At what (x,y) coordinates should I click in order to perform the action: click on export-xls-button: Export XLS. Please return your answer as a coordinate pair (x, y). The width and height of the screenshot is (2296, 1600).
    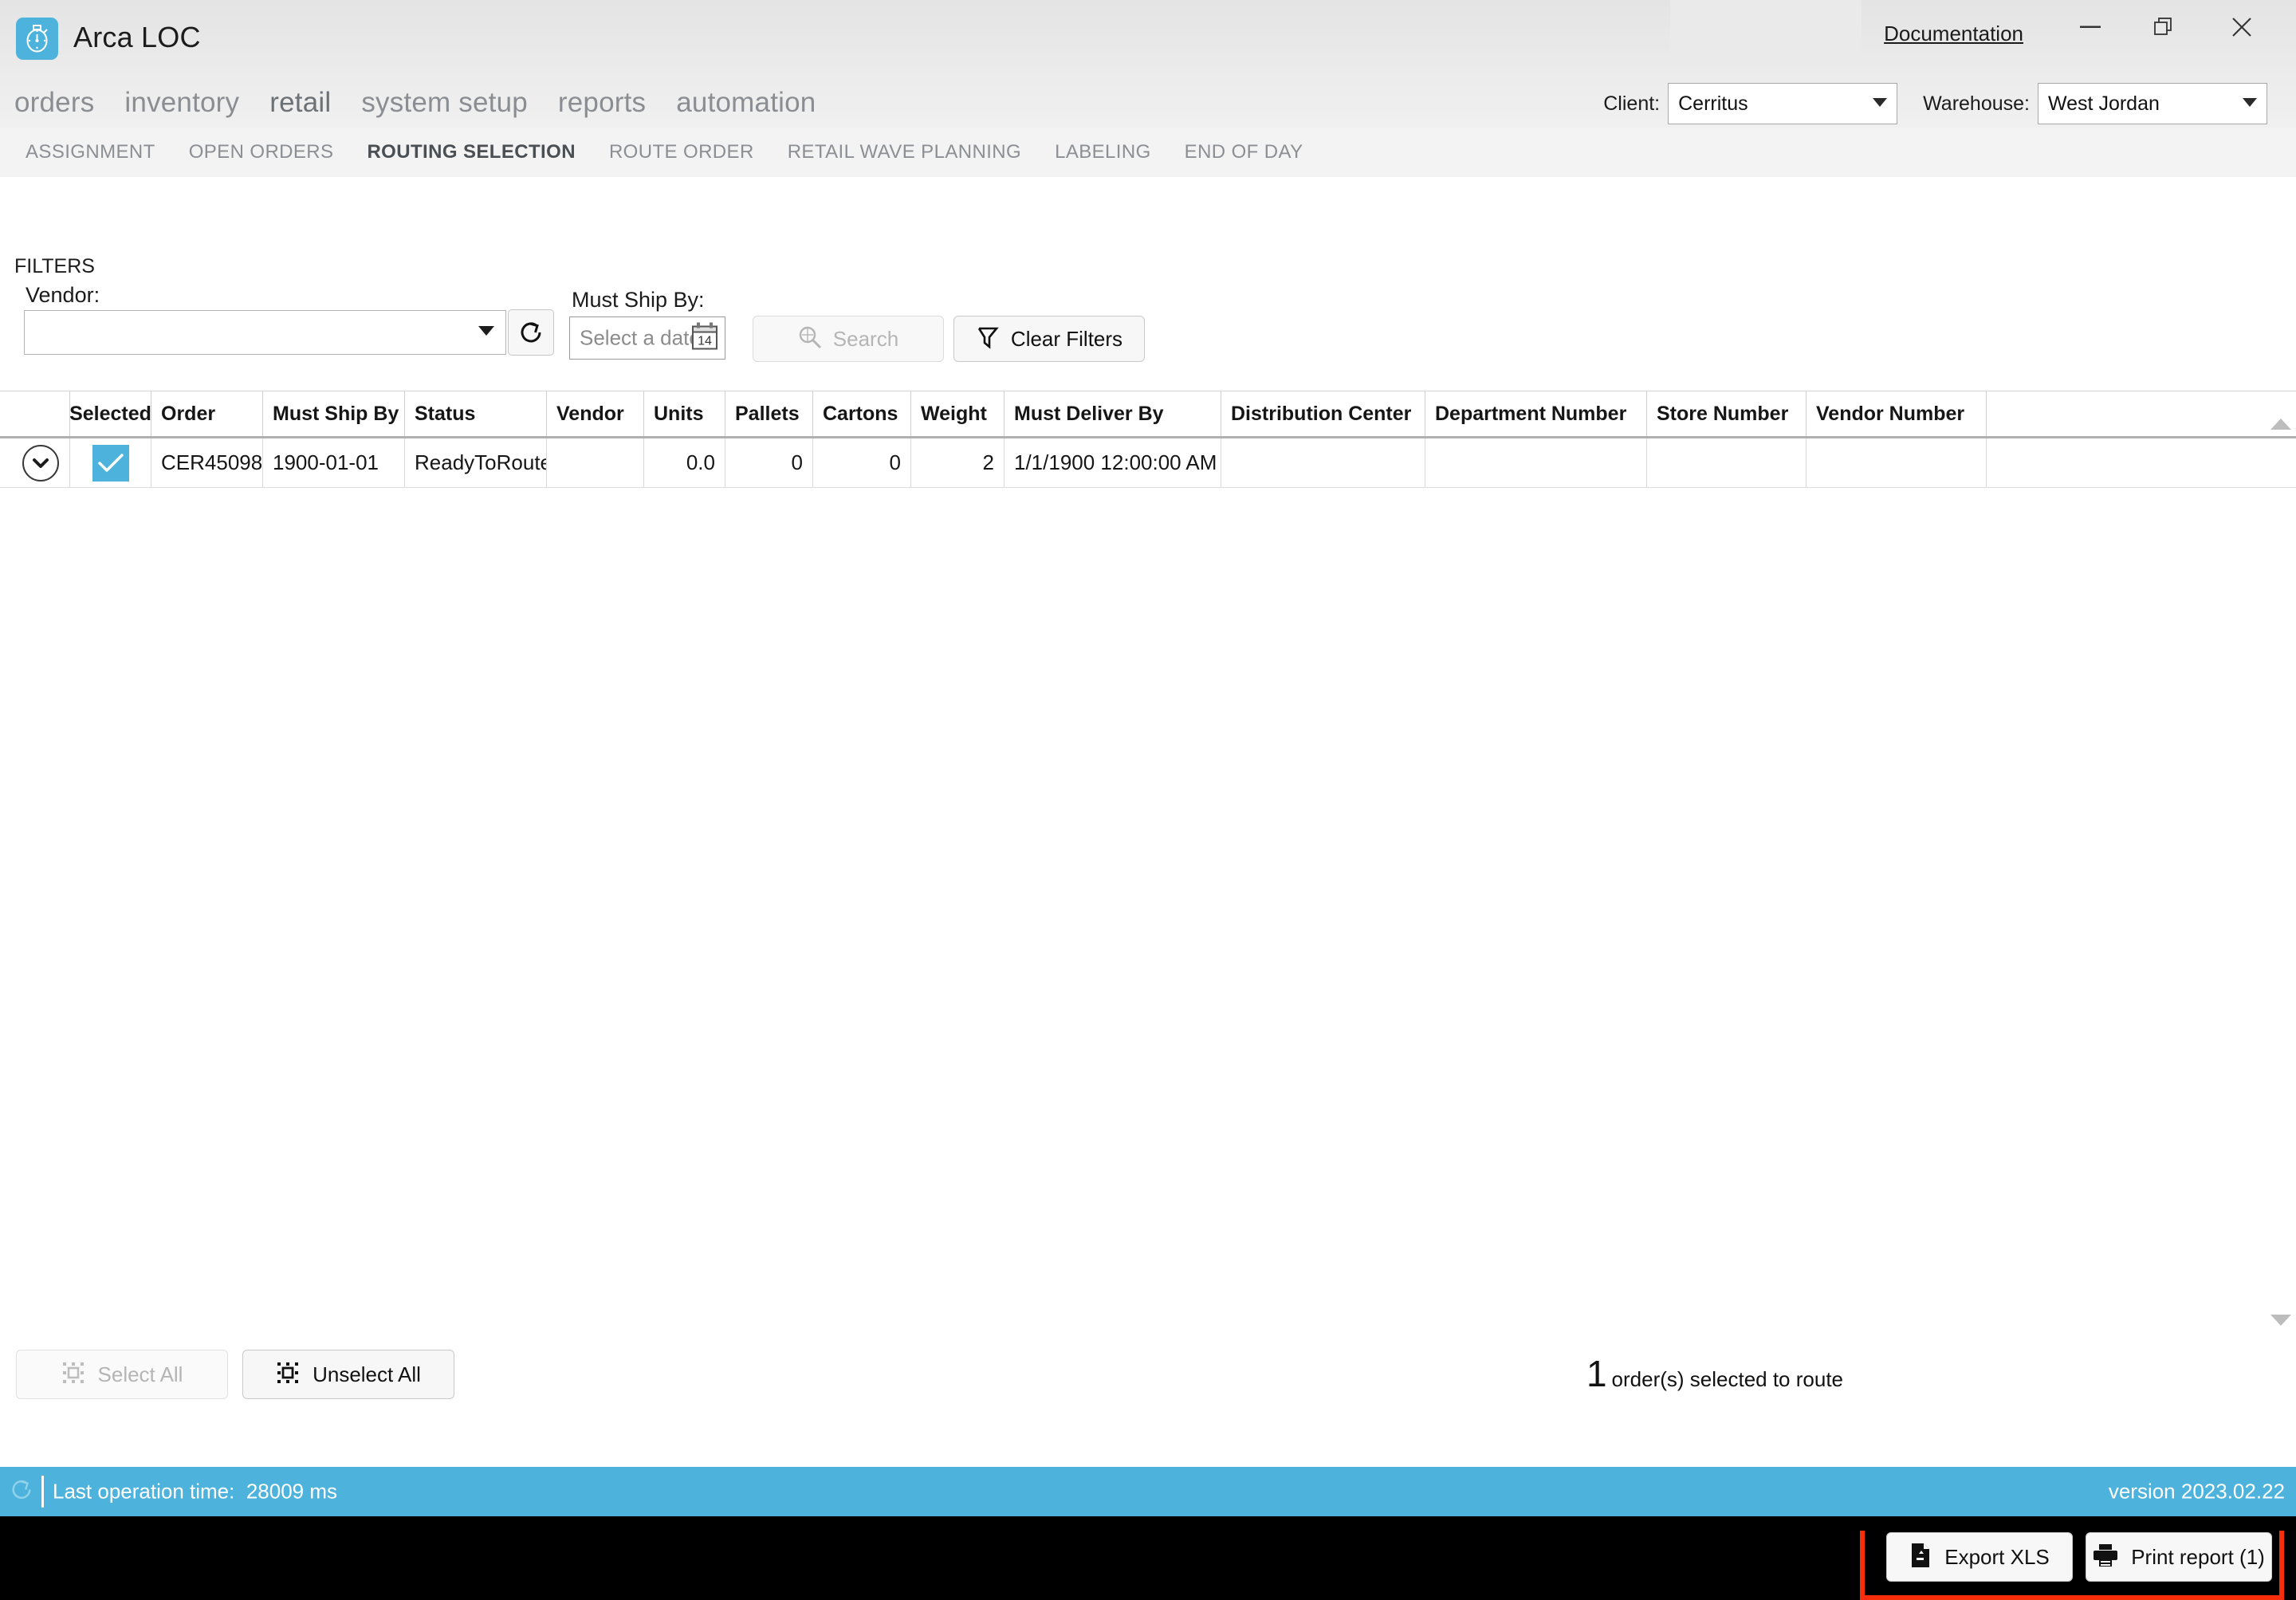
    Looking at the image, I should click on (1979, 1557).